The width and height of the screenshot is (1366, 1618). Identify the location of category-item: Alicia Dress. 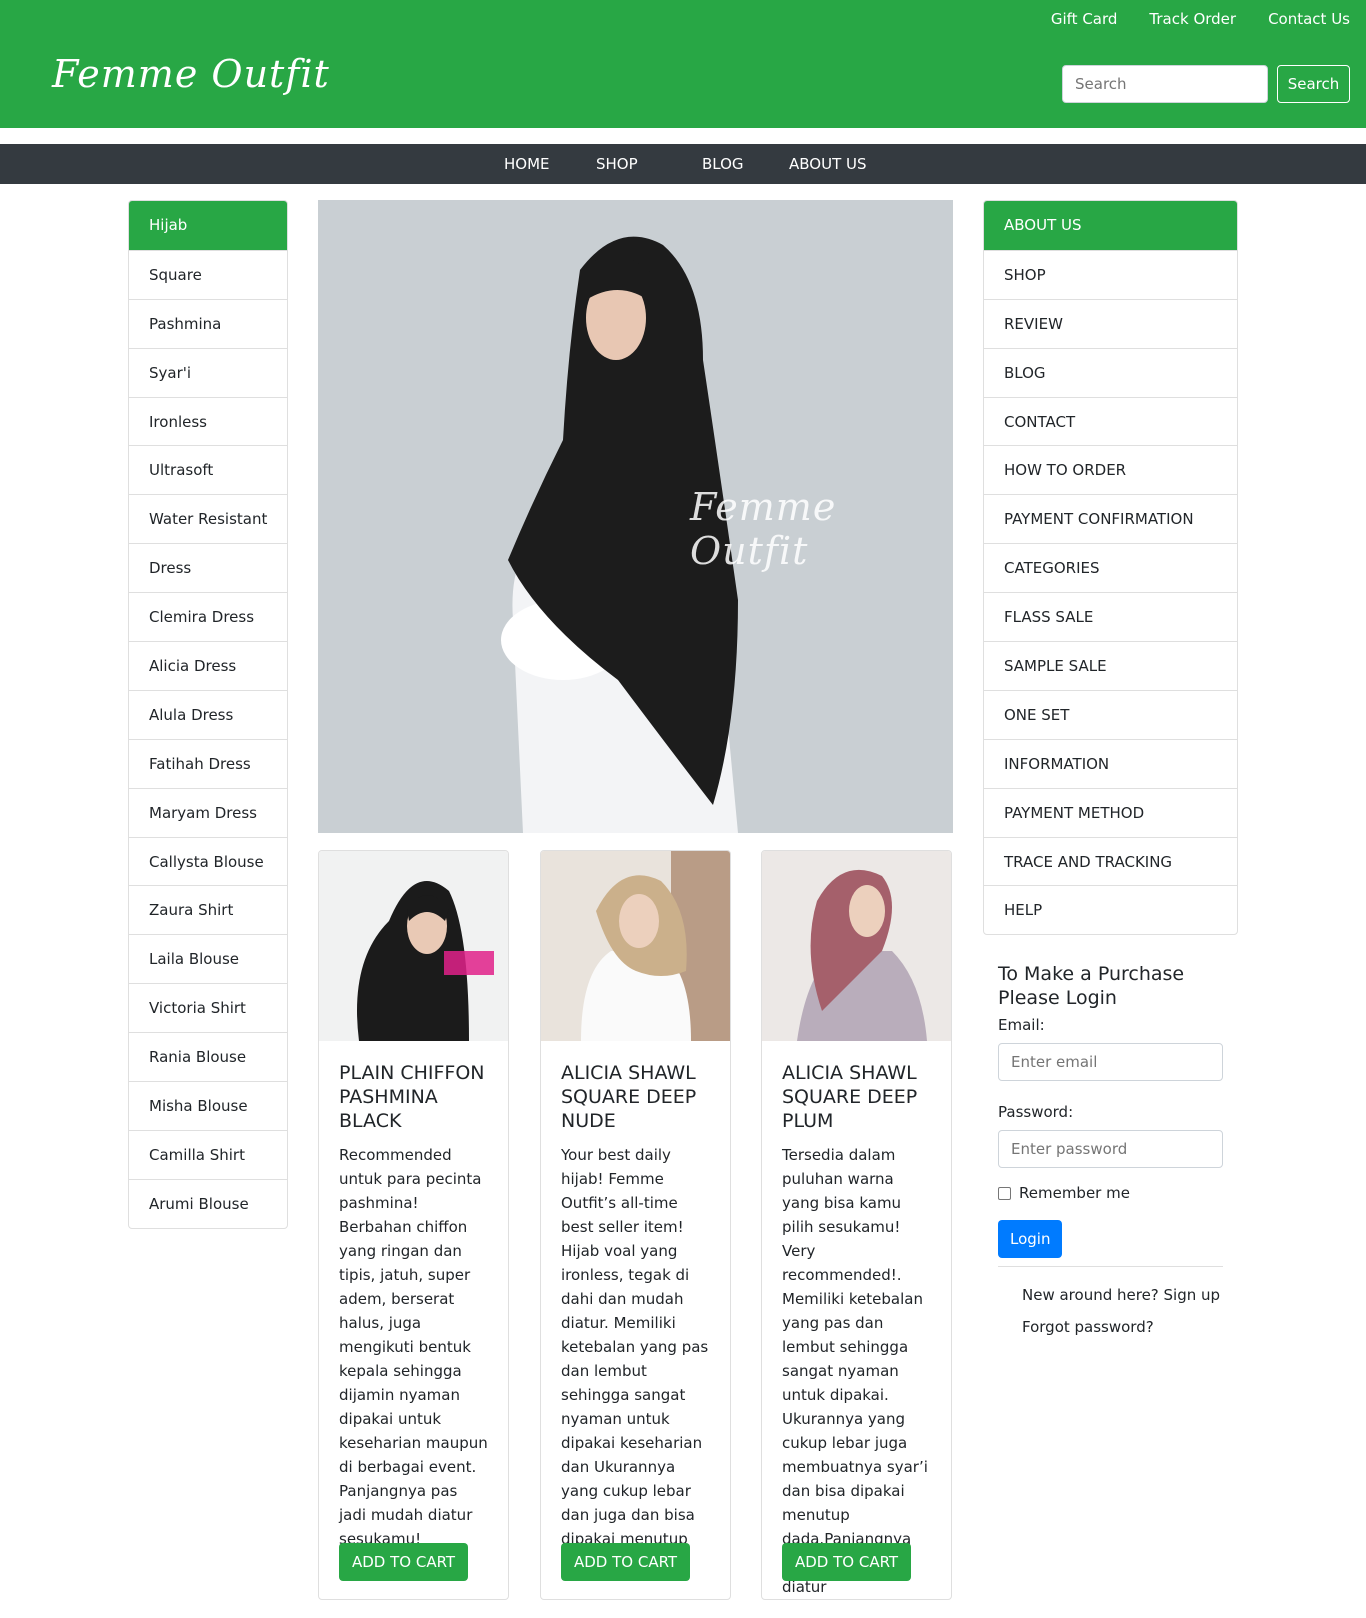
(208, 665).